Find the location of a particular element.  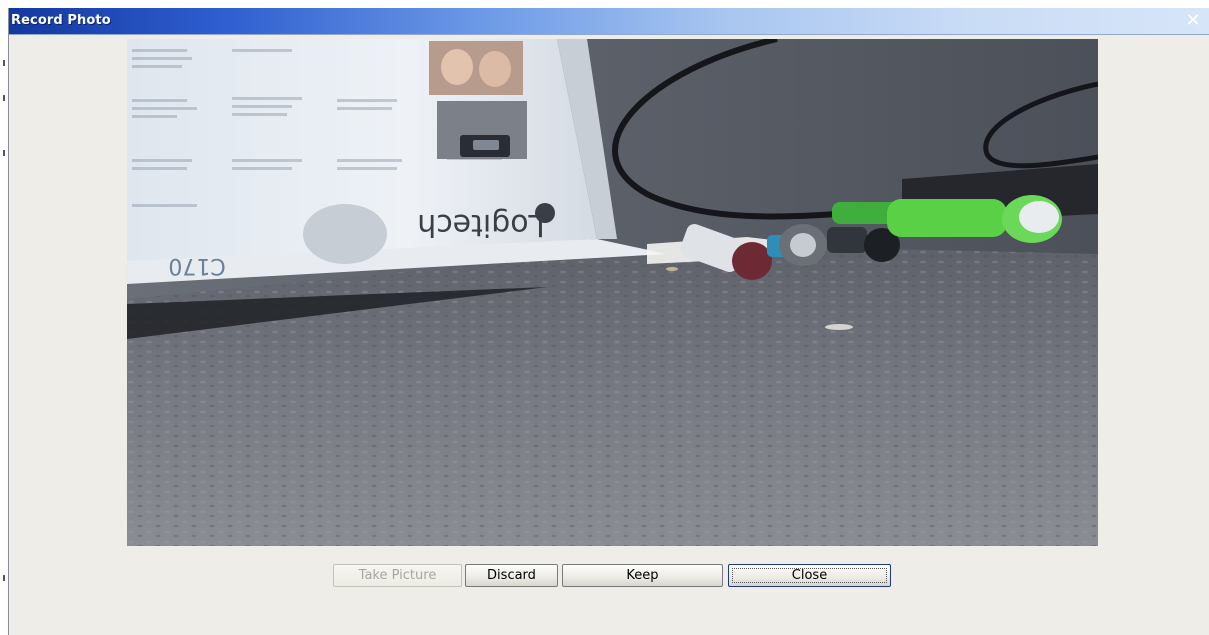

window-title: Record Photo is located at coordinates (61, 20).